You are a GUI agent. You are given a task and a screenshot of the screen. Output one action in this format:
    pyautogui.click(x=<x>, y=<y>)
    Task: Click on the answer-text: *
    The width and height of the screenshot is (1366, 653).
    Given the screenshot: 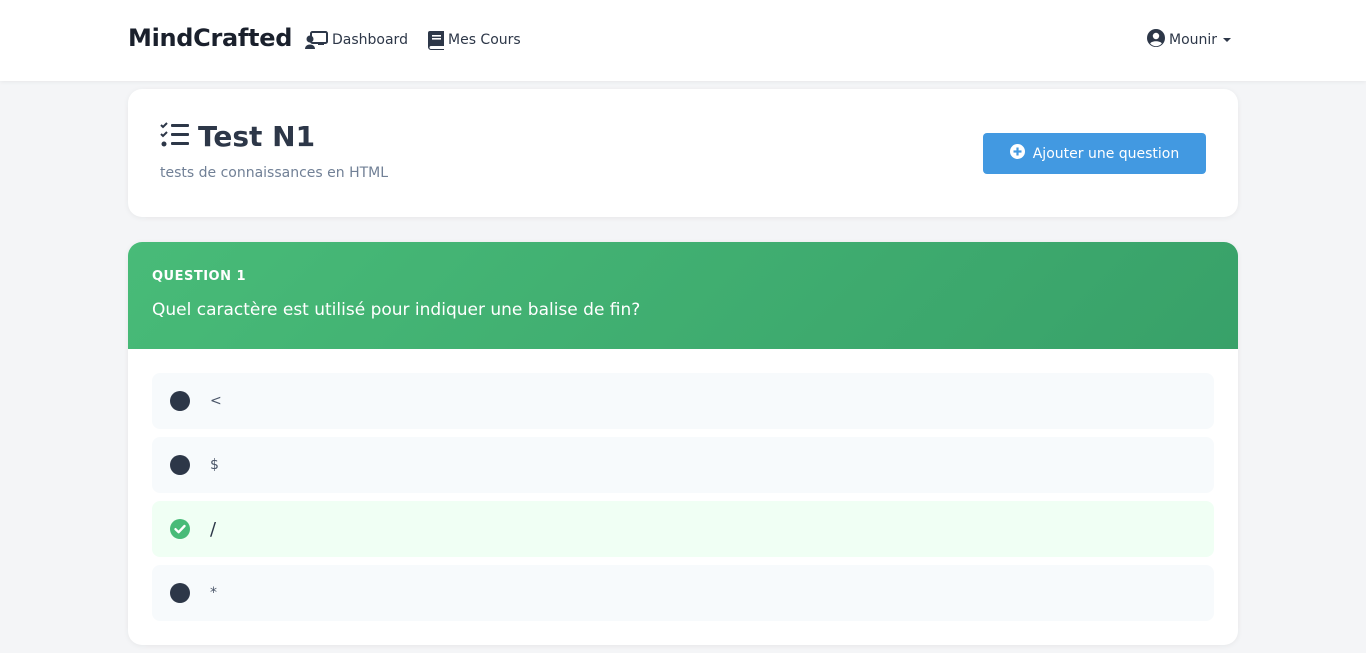 What is the action you would take?
    pyautogui.click(x=213, y=593)
    